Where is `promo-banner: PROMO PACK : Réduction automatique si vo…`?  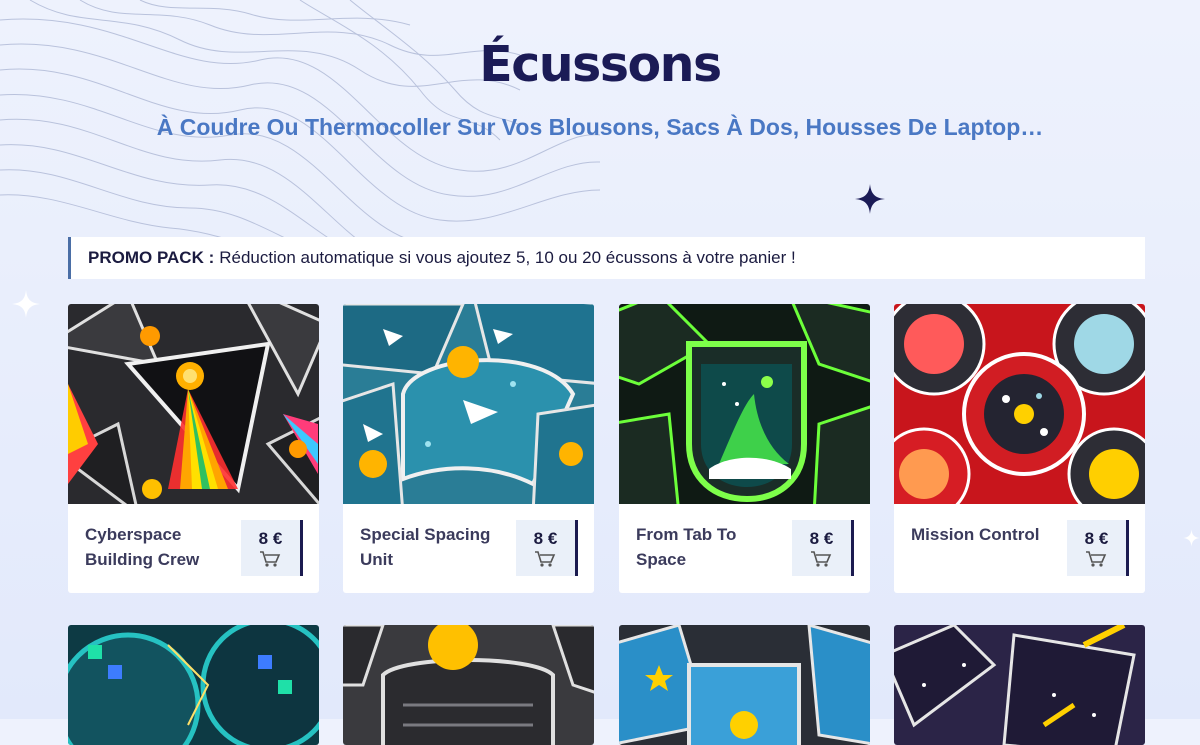 promo-banner: PROMO PACK : Réduction automatique si vo… is located at coordinates (606, 258).